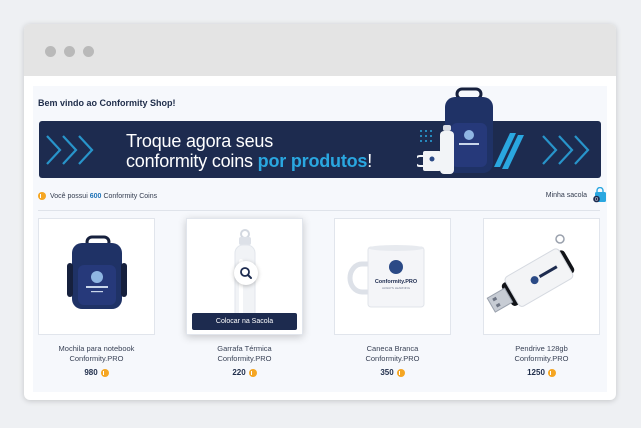  Describe the element at coordinates (200, 141) in the screenshot. I see `banner-line-1: Troque agora seus` at that location.